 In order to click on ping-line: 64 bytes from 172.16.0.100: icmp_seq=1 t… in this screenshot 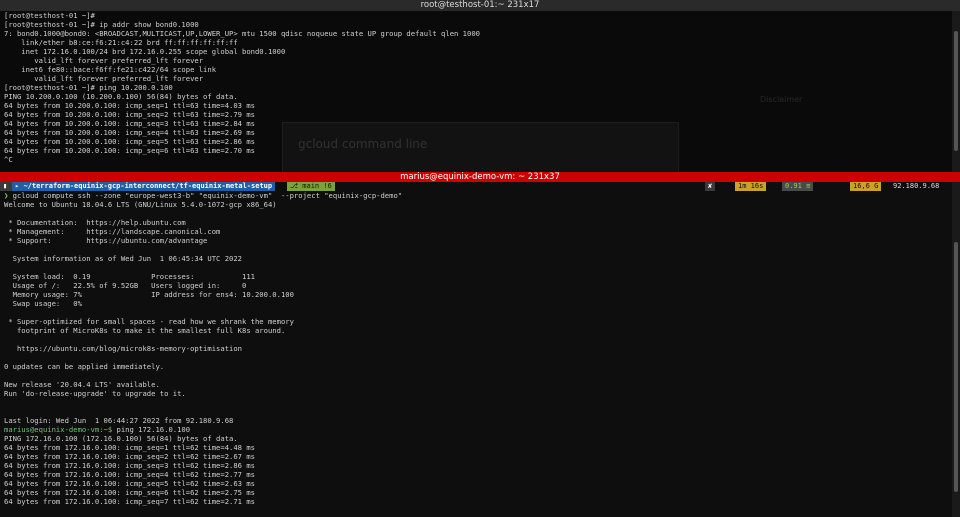, I will do `click(129, 447)`.